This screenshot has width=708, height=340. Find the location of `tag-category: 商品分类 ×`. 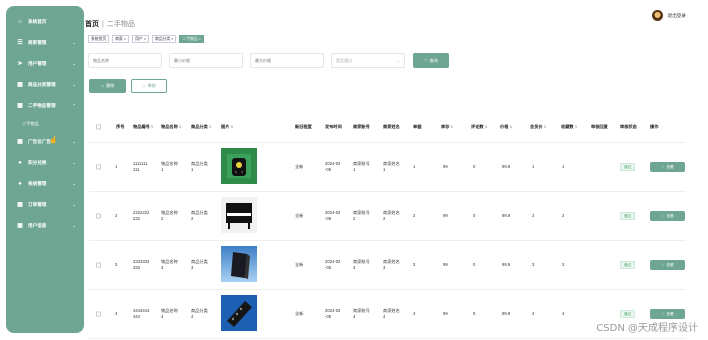

tag-category: 商品分类 × is located at coordinates (164, 39).